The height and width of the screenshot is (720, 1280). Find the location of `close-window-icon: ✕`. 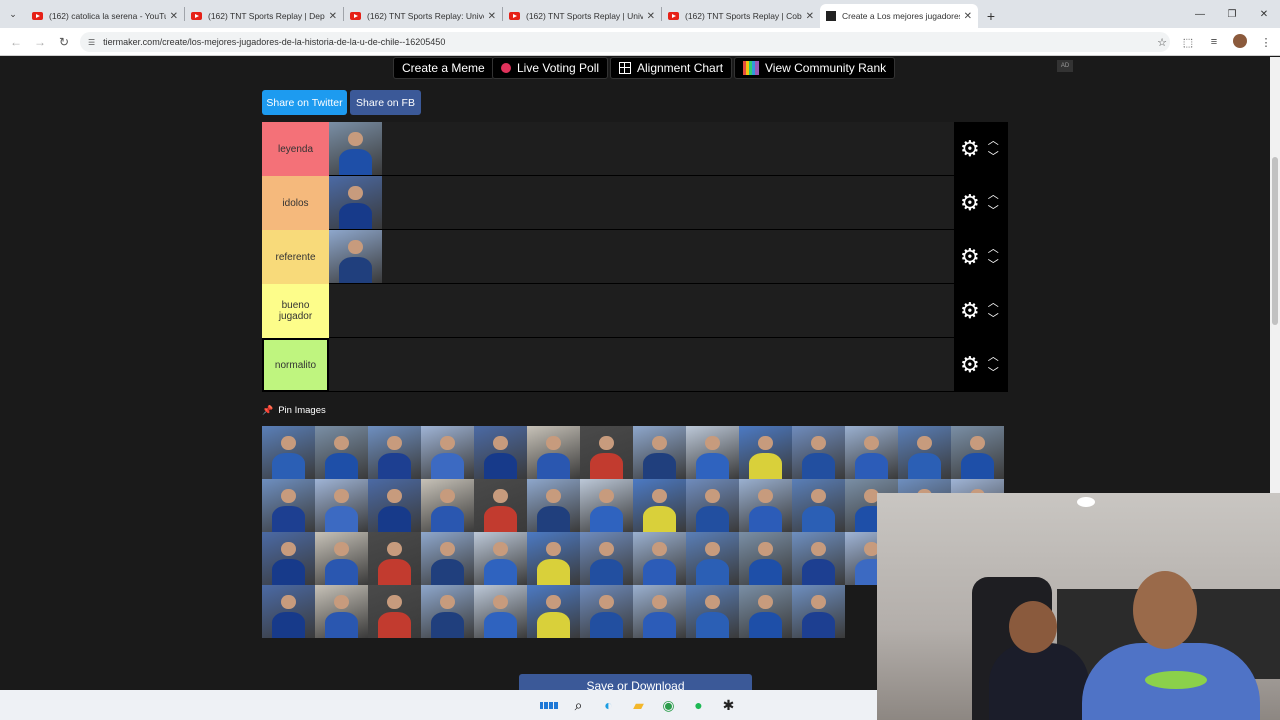

close-window-icon: ✕ is located at coordinates (1264, 14).